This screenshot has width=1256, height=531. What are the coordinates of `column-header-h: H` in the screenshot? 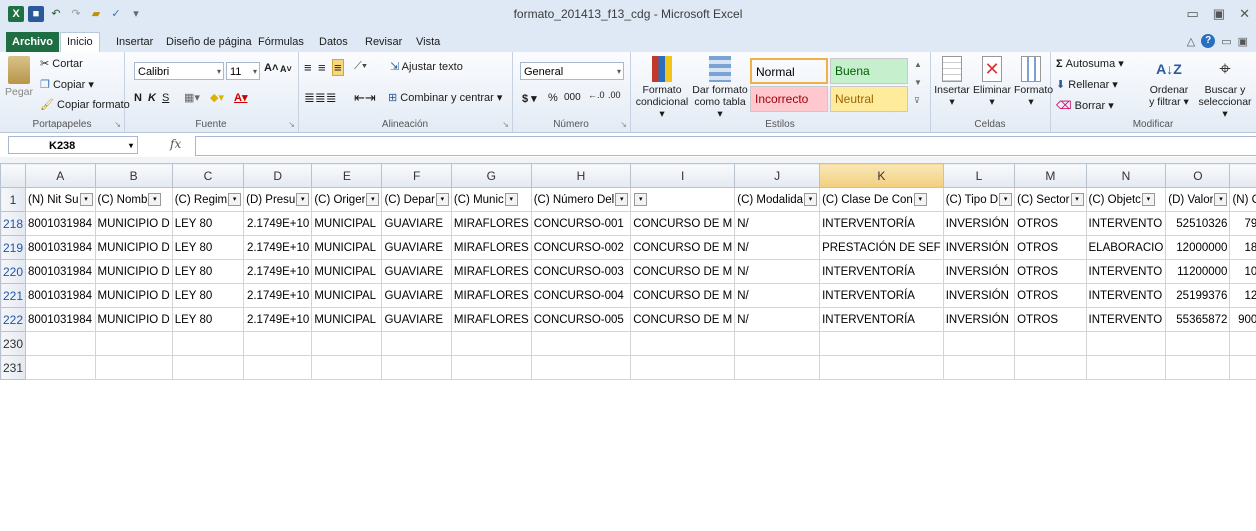 It's located at (581, 175).